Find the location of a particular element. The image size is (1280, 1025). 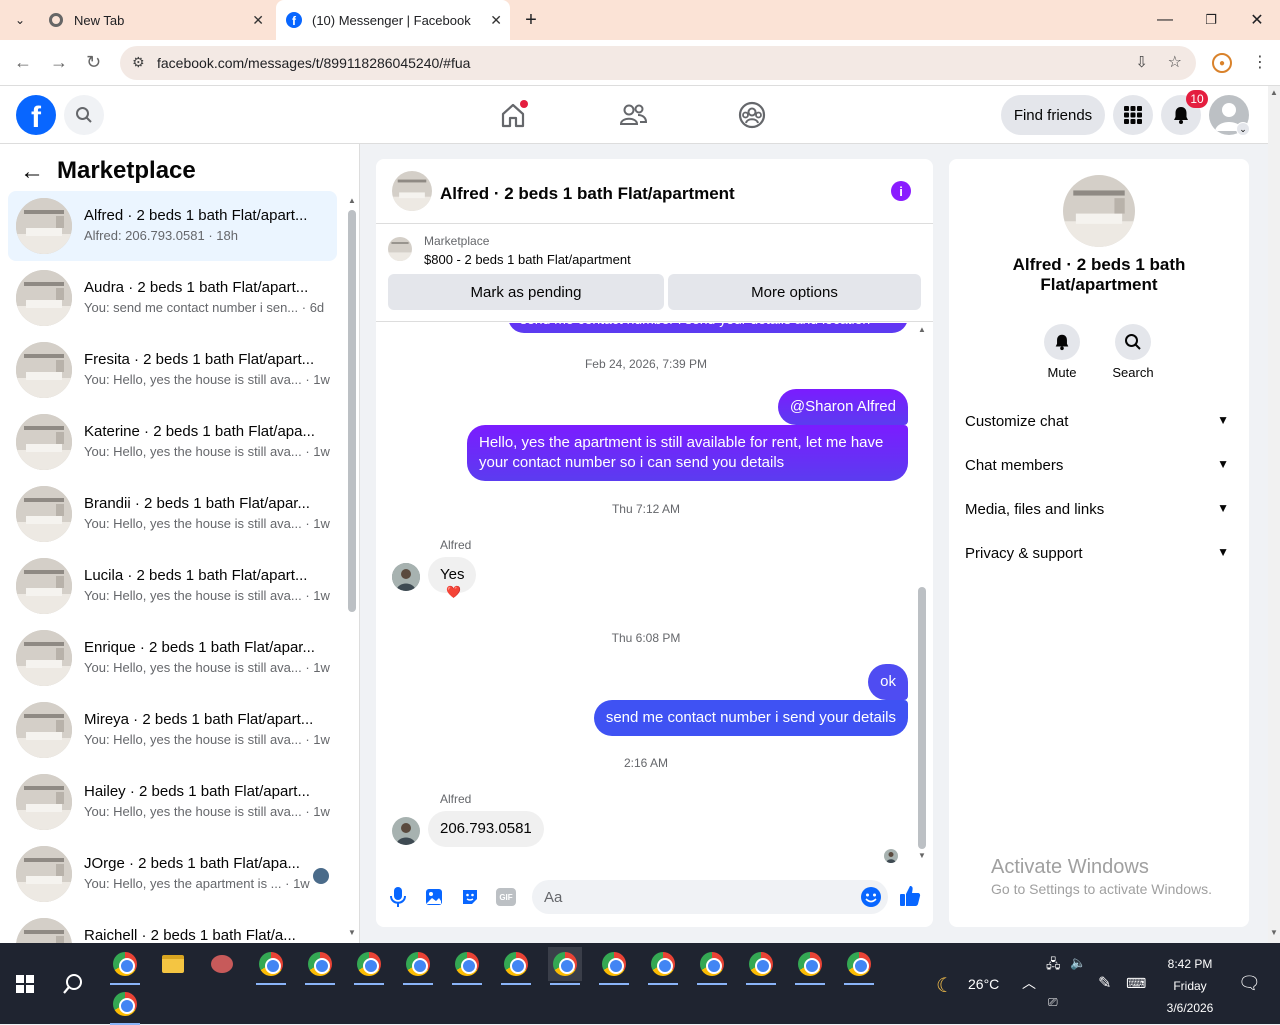

friends-icon is located at coordinates (633, 115).